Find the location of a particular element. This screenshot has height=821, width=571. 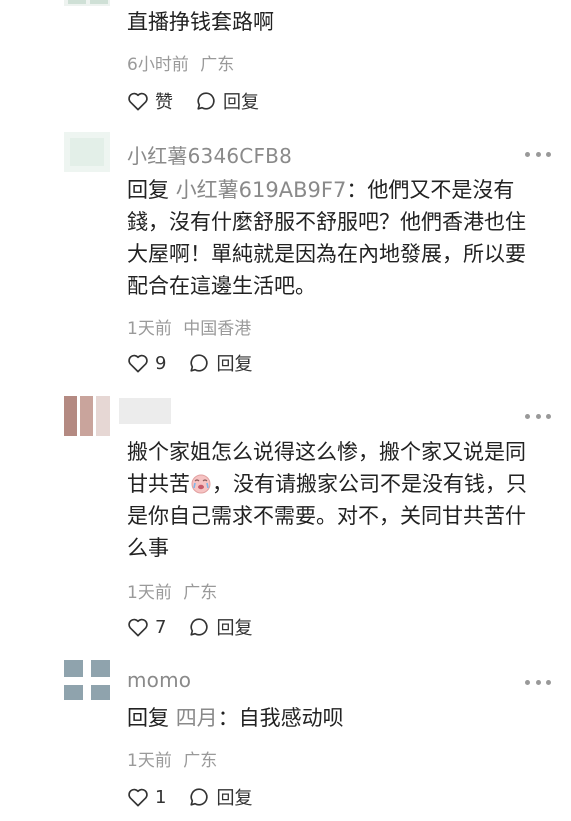

comment-meta: 6小时前 广东 is located at coordinates (339, 62).